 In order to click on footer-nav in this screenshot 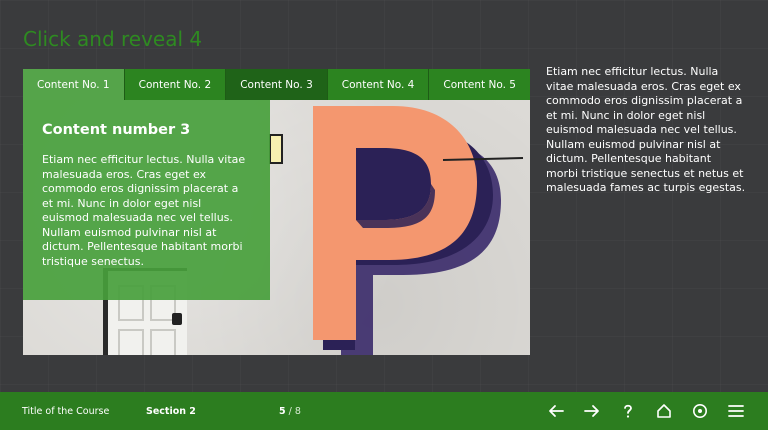, I will do `click(646, 411)`.